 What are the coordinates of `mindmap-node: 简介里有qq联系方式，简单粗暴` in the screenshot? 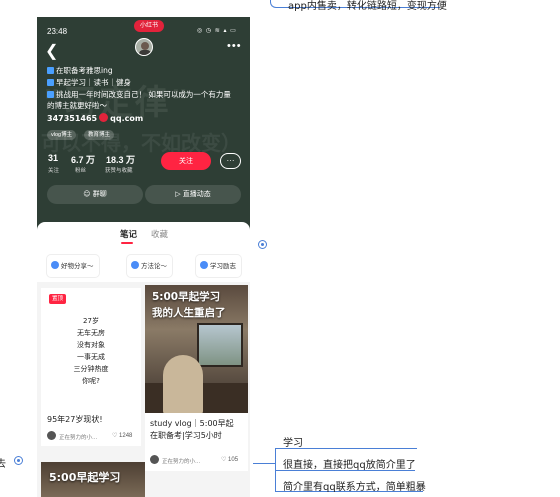 It's located at (354, 485).